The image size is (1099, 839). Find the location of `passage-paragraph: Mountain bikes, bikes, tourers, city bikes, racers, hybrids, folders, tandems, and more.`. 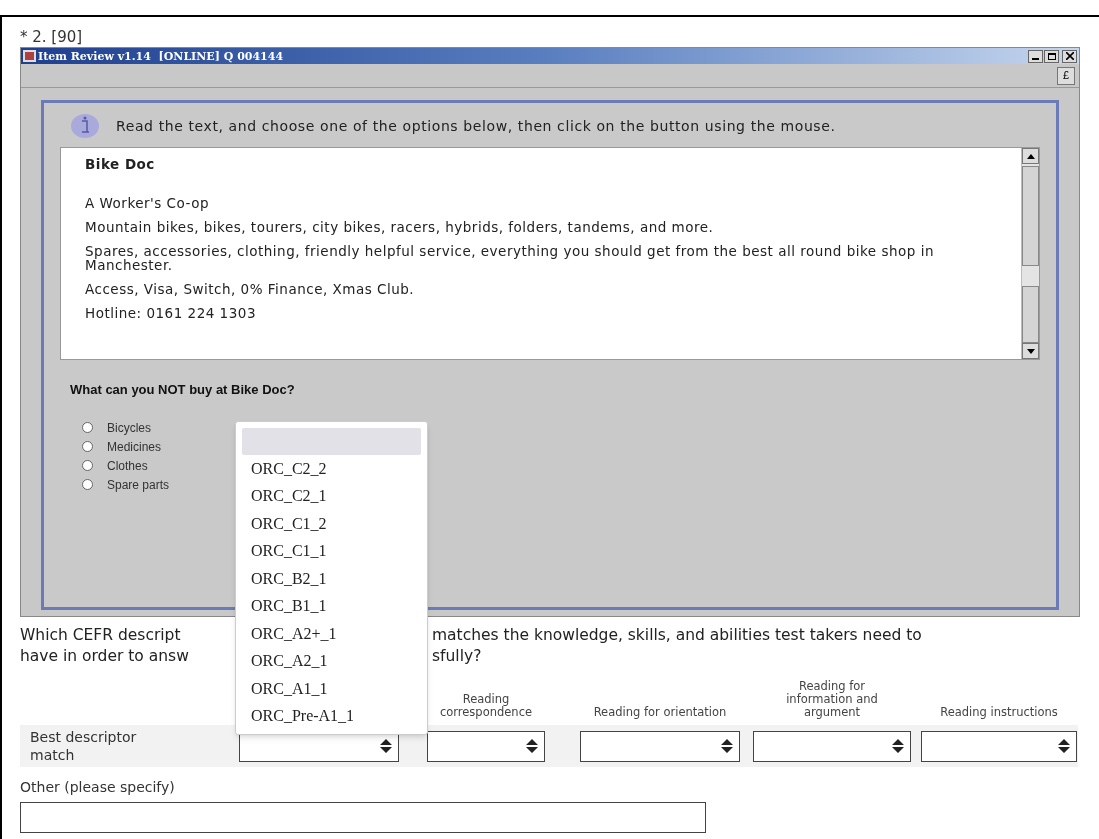

passage-paragraph: Mountain bikes, bikes, tourers, city bikes, racers, hybrids, folders, tandems, and more. is located at coordinates (400, 227).